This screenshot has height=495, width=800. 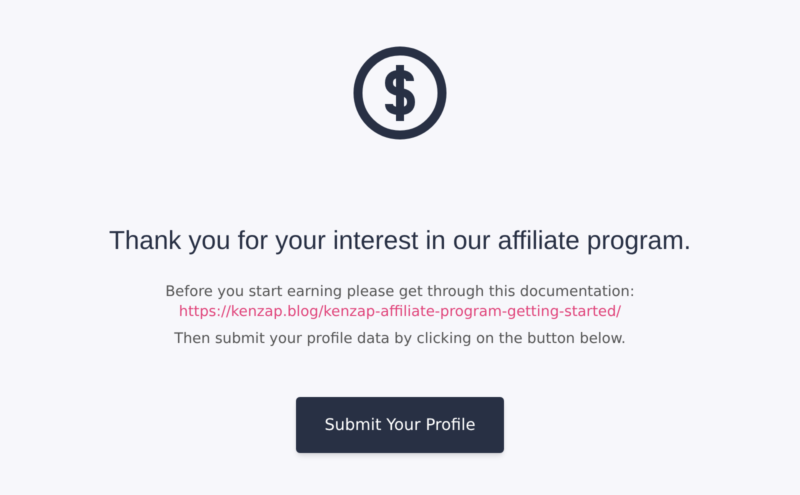 What do you see at coordinates (400, 93) in the screenshot?
I see `dollar-coin-icon` at bounding box center [400, 93].